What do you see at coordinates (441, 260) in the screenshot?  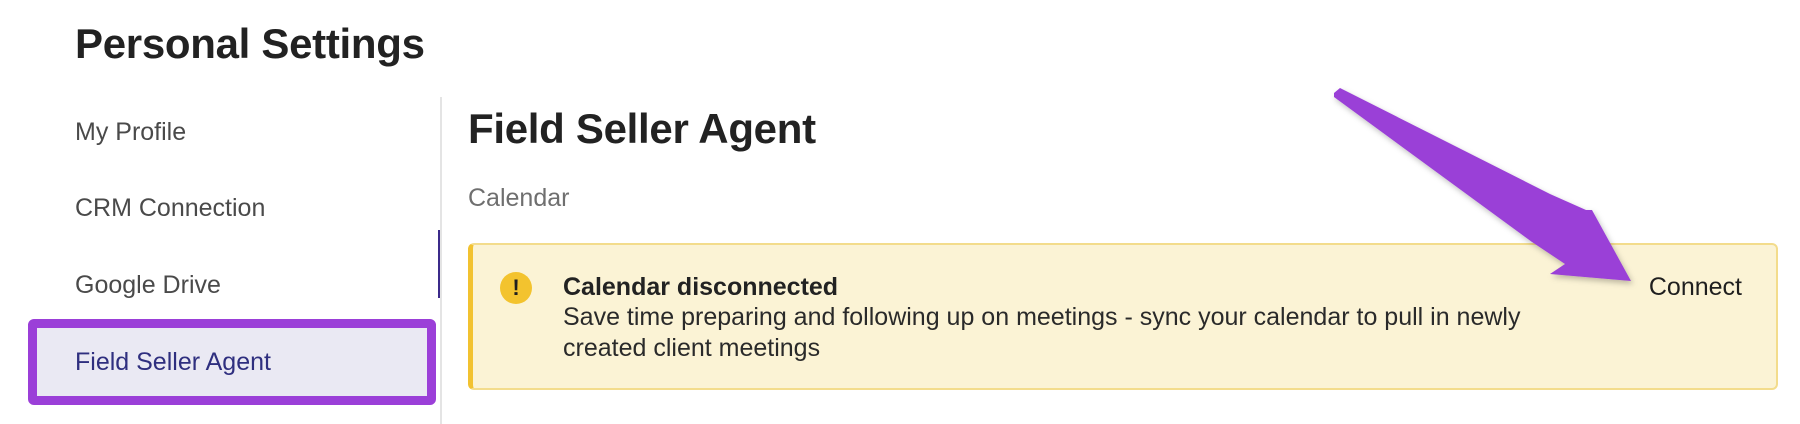 I see `sidebar-divider` at bounding box center [441, 260].